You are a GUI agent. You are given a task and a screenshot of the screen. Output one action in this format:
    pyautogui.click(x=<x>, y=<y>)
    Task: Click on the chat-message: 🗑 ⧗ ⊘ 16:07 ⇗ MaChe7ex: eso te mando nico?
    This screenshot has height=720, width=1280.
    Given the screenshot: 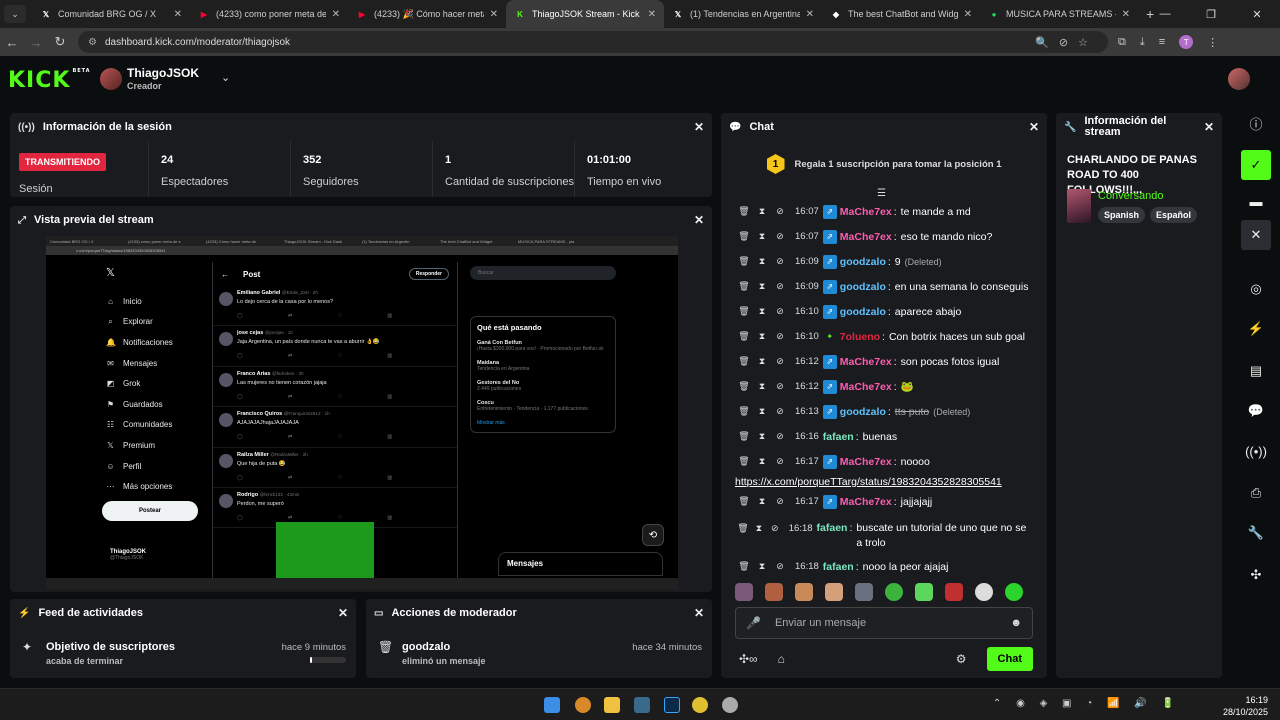 What is the action you would take?
    pyautogui.click(x=885, y=236)
    